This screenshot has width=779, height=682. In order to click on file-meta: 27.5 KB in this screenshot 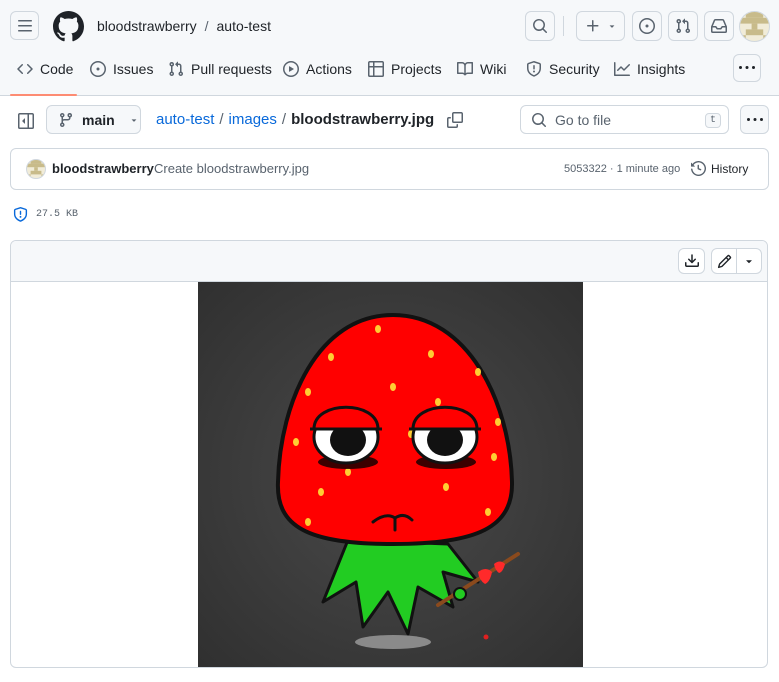, I will do `click(45, 214)`.